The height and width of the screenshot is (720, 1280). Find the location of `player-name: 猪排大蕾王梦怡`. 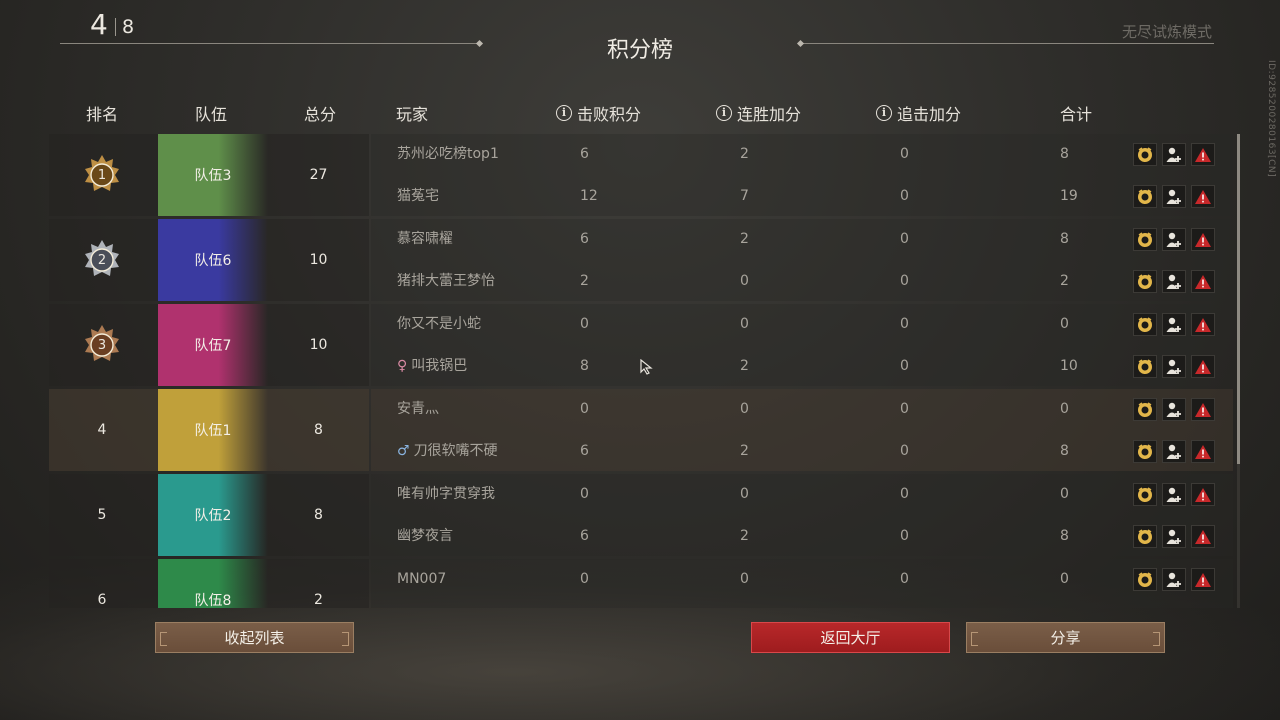

player-name: 猪排大蕾王梦怡 is located at coordinates (446, 281).